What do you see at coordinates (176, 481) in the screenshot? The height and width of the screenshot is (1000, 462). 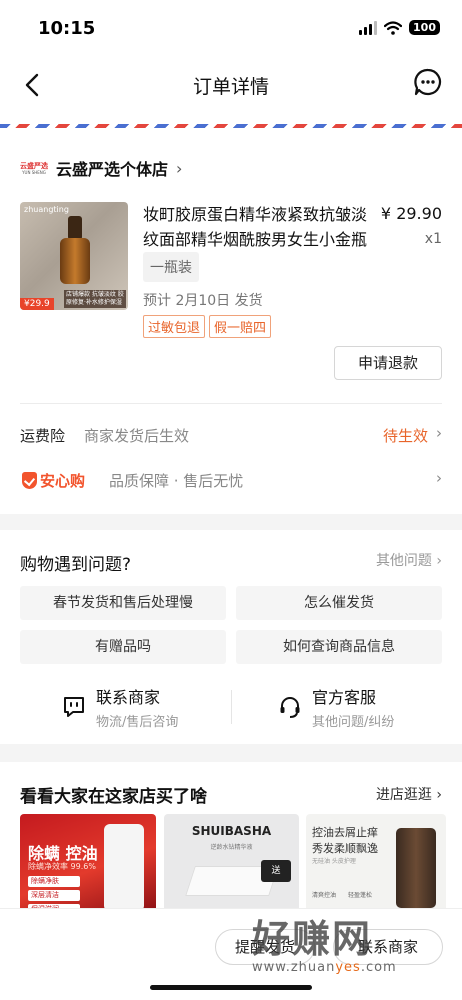 I see `anxingou-description: 品质保障 · 售后无忧` at bounding box center [176, 481].